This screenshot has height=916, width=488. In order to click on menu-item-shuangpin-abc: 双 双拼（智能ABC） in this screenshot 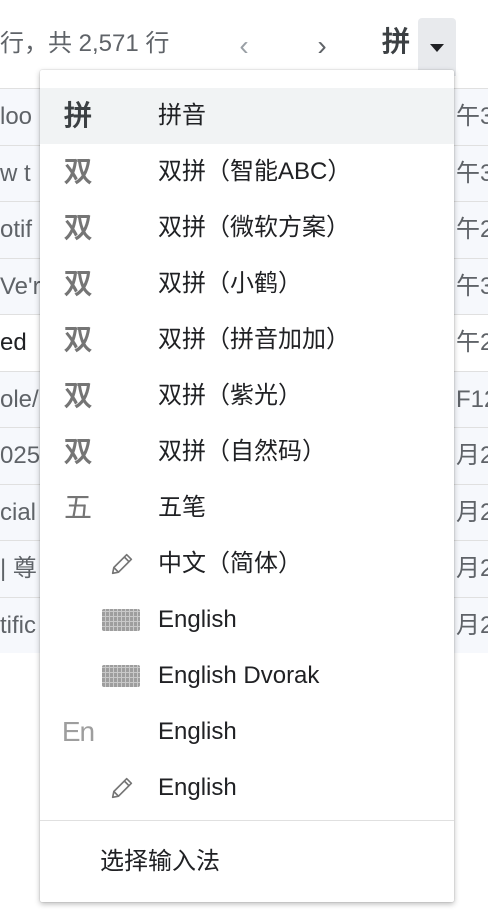, I will do `click(247, 172)`.